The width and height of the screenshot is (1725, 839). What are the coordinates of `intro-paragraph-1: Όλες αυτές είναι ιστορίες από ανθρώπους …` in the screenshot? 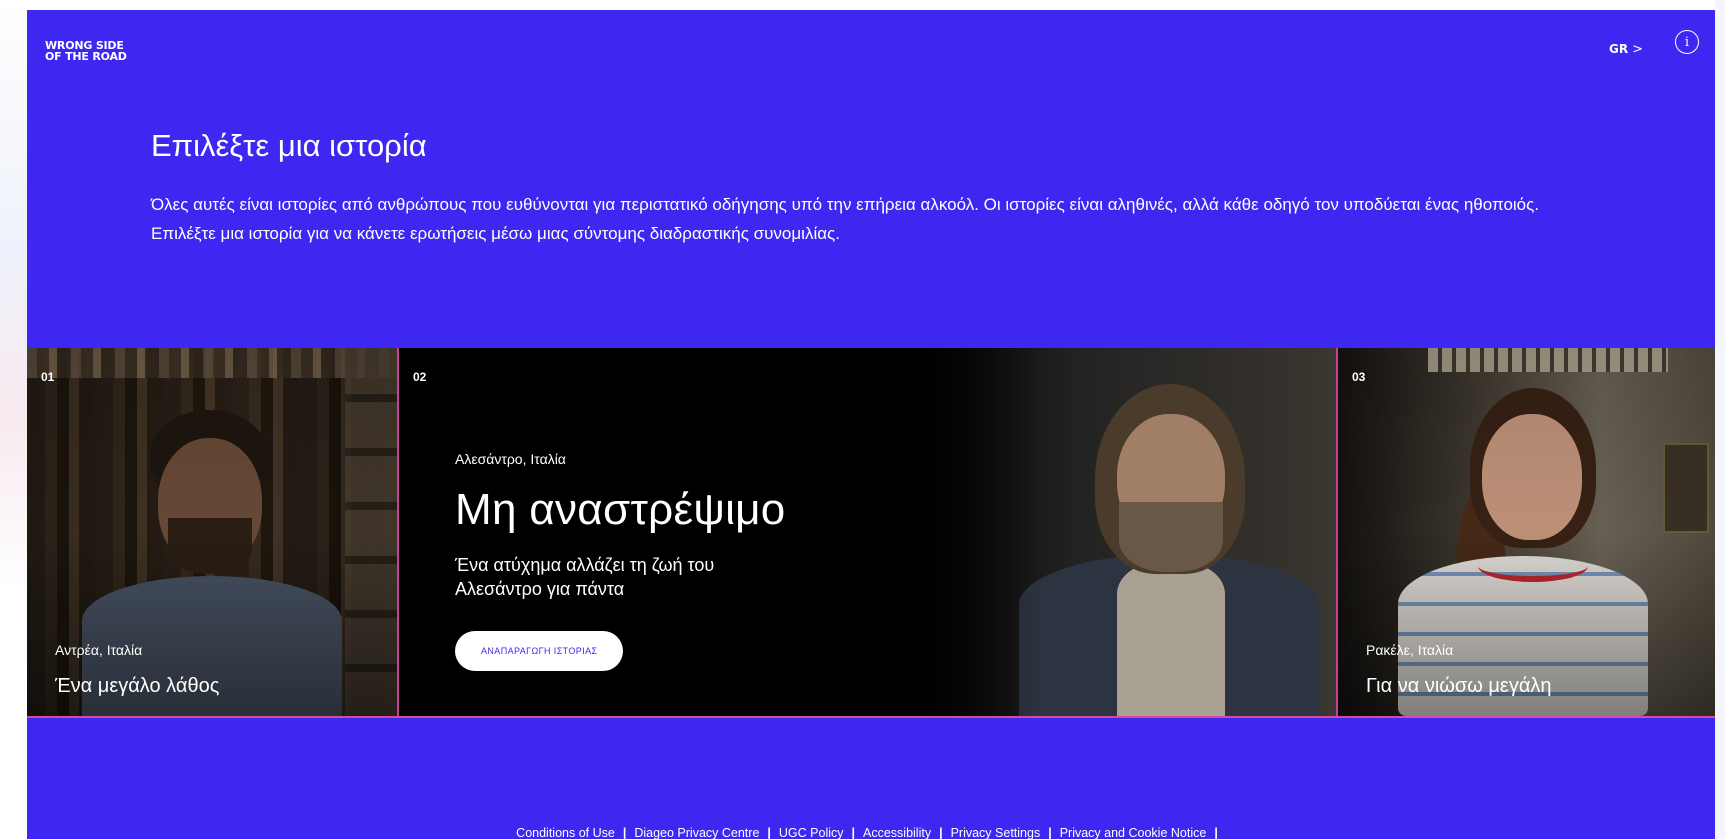 It's located at (845, 204).